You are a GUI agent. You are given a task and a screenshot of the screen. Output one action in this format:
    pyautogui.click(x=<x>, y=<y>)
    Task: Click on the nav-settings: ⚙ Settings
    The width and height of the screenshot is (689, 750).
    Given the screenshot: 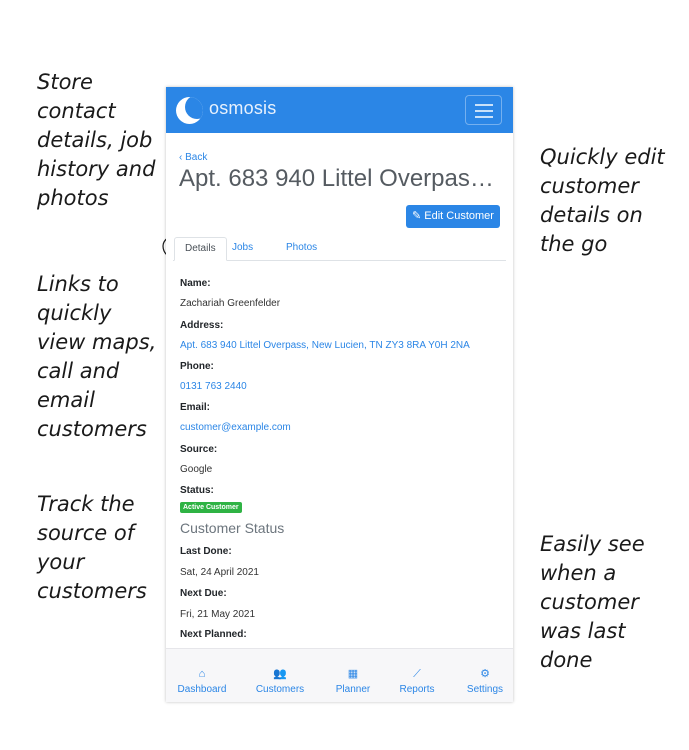 What is the action you would take?
    pyautogui.click(x=485, y=673)
    